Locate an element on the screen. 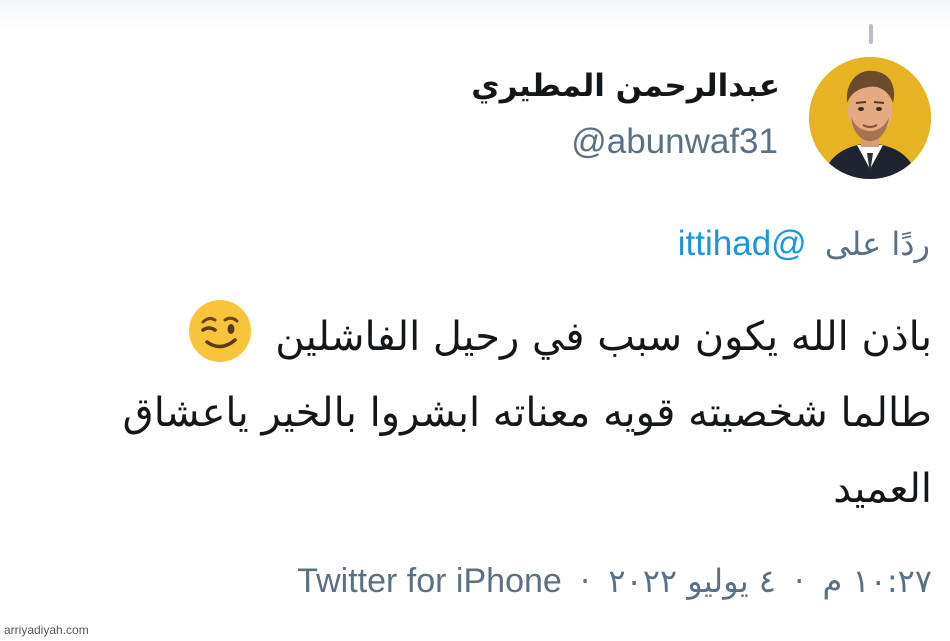  tweet-line-text: باذن الله يكون سبب في رحيل الفاشلين is located at coordinates (603, 337).